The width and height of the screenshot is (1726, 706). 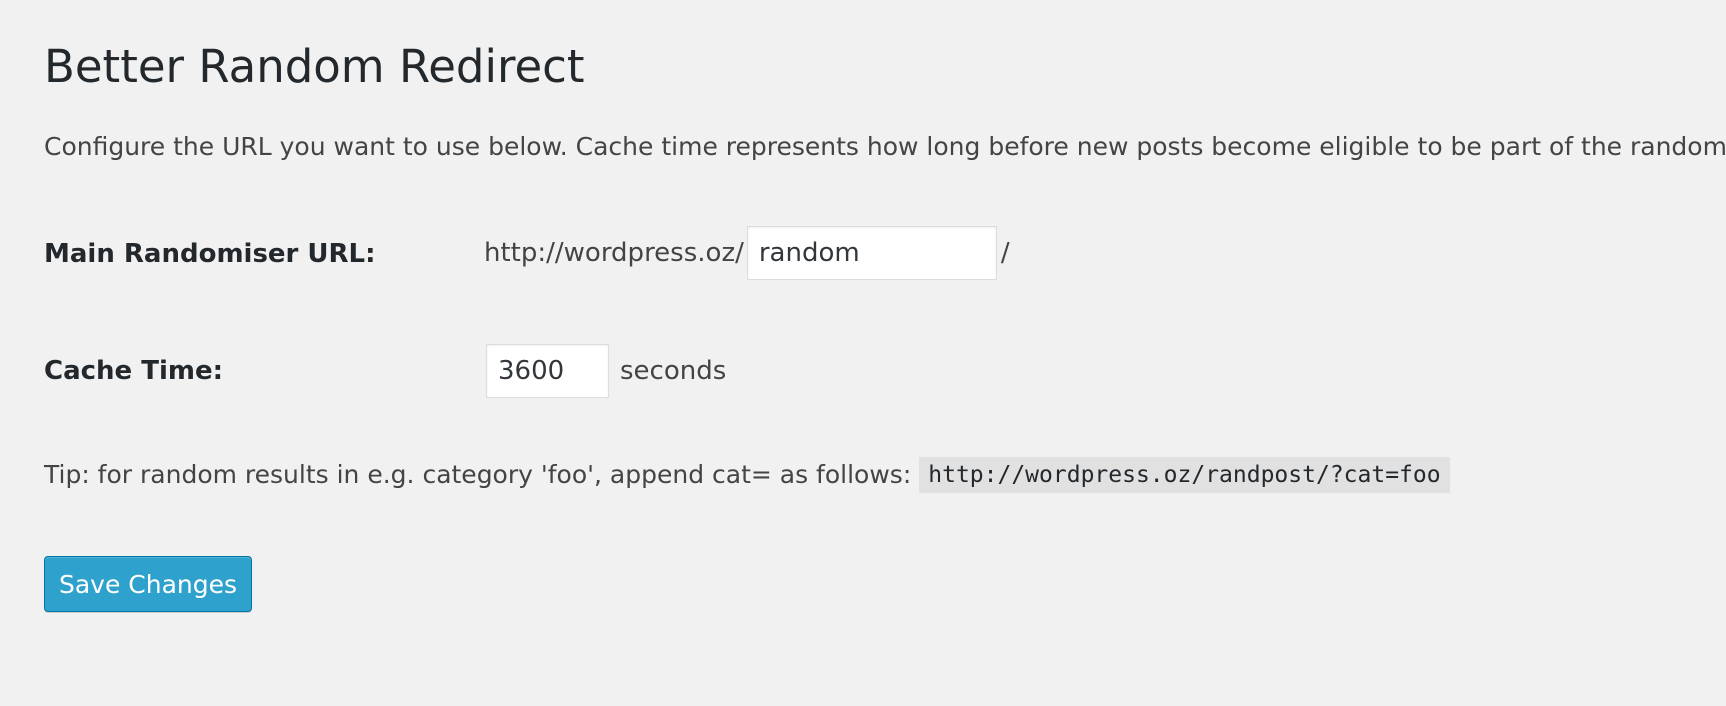 I want to click on example-url-code: http://wordpress.oz/randpost/?cat=foo, so click(x=1184, y=475).